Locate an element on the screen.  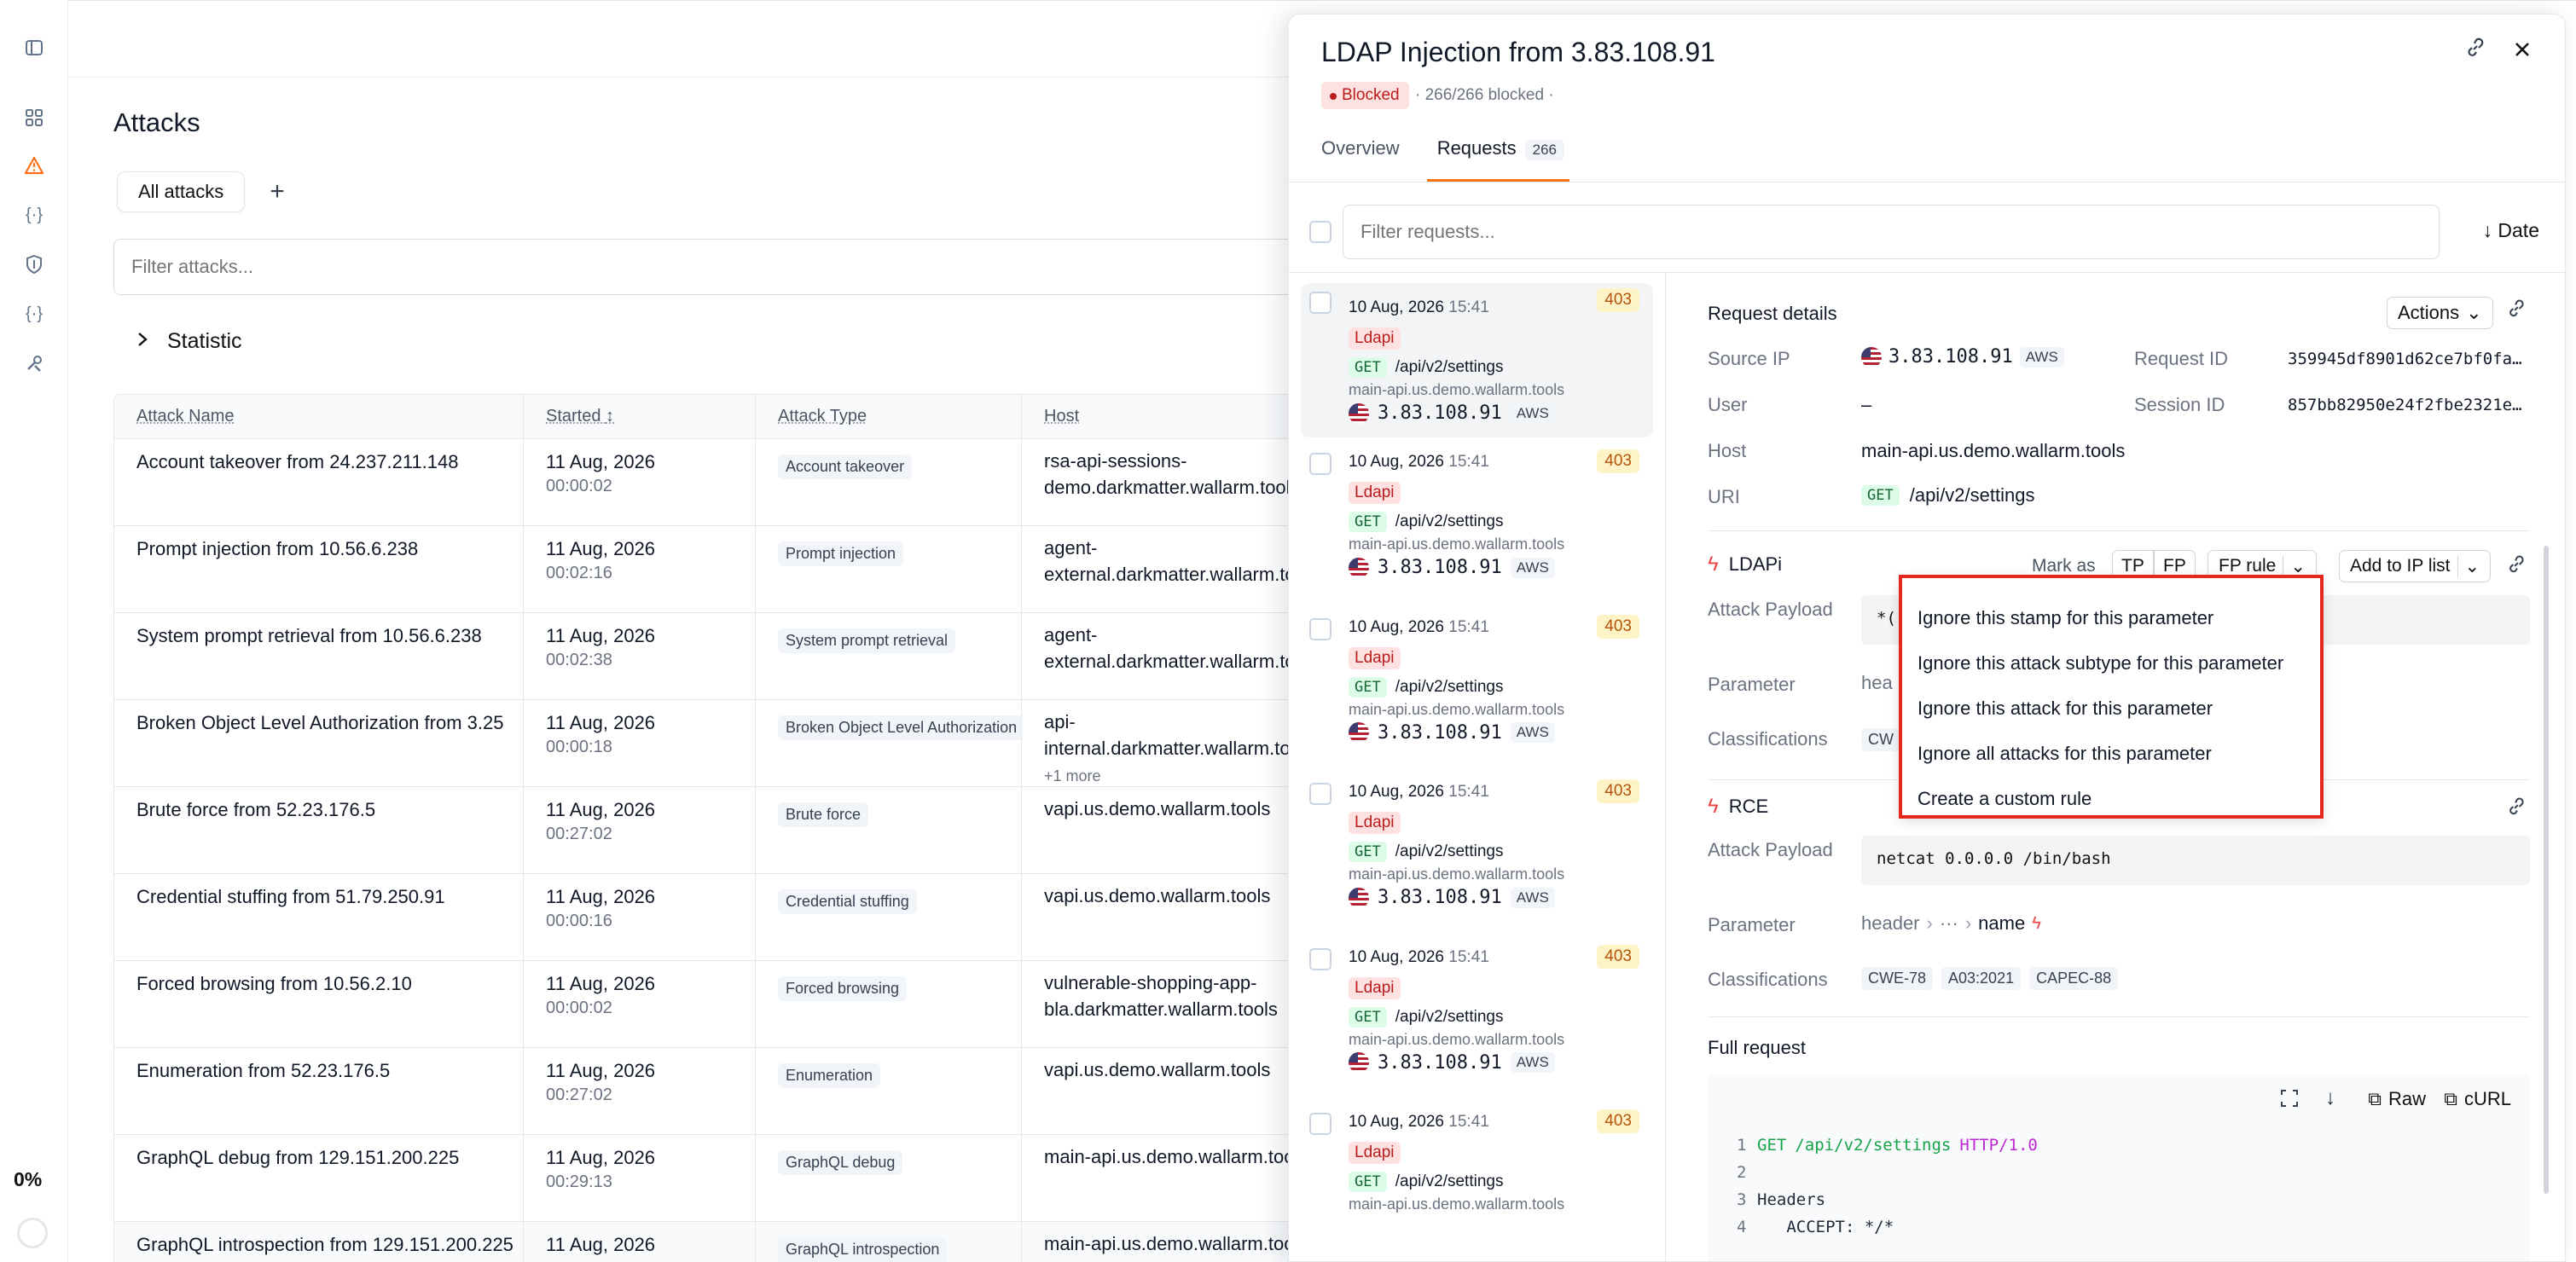
host-value: agent-external.darkmatter.wallarm.tools is located at coordinates (1182, 561).